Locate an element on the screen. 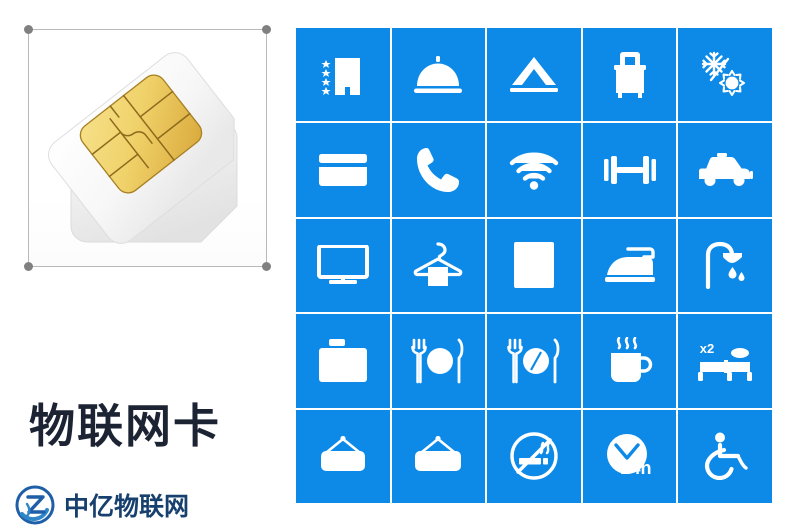 The image size is (800, 532). tile-television is located at coordinates (343, 265).